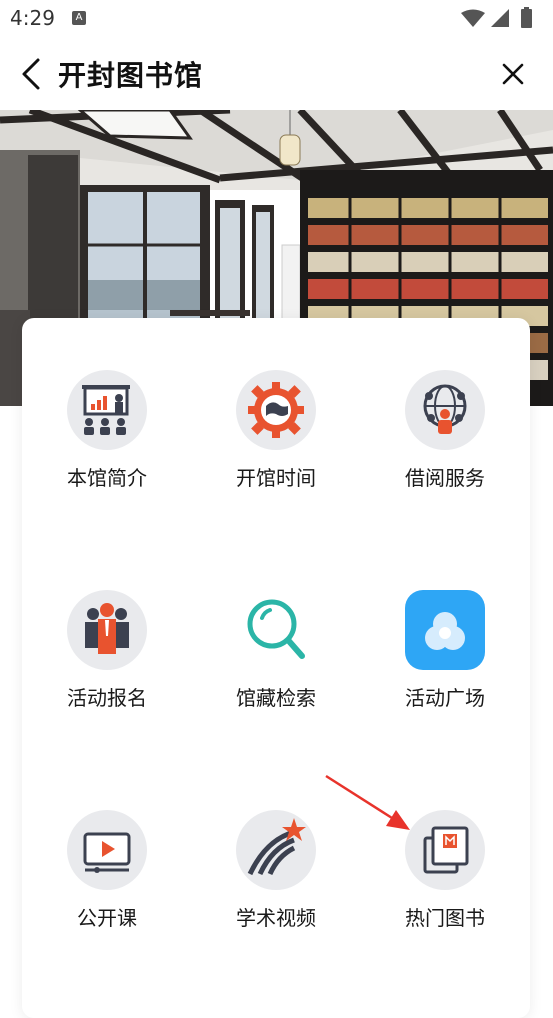 This screenshot has width=553, height=1018. What do you see at coordinates (276, 19) in the screenshot?
I see `status-bar: 4:29 A` at bounding box center [276, 19].